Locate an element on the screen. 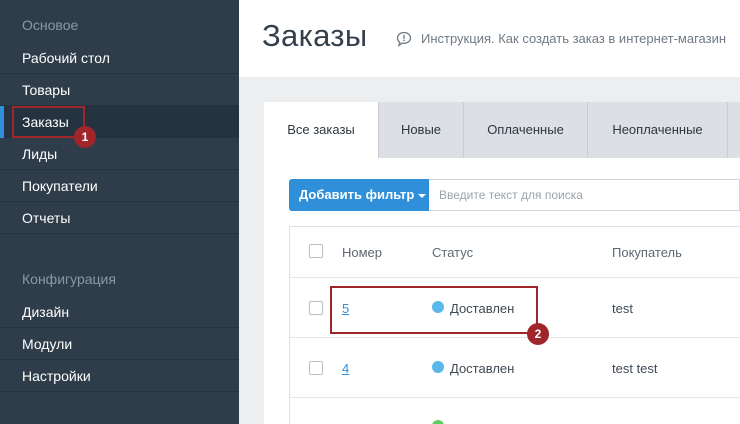 This screenshot has height=424, width=740. table-header-row: Номер Статус Покупатель is located at coordinates (515, 252).